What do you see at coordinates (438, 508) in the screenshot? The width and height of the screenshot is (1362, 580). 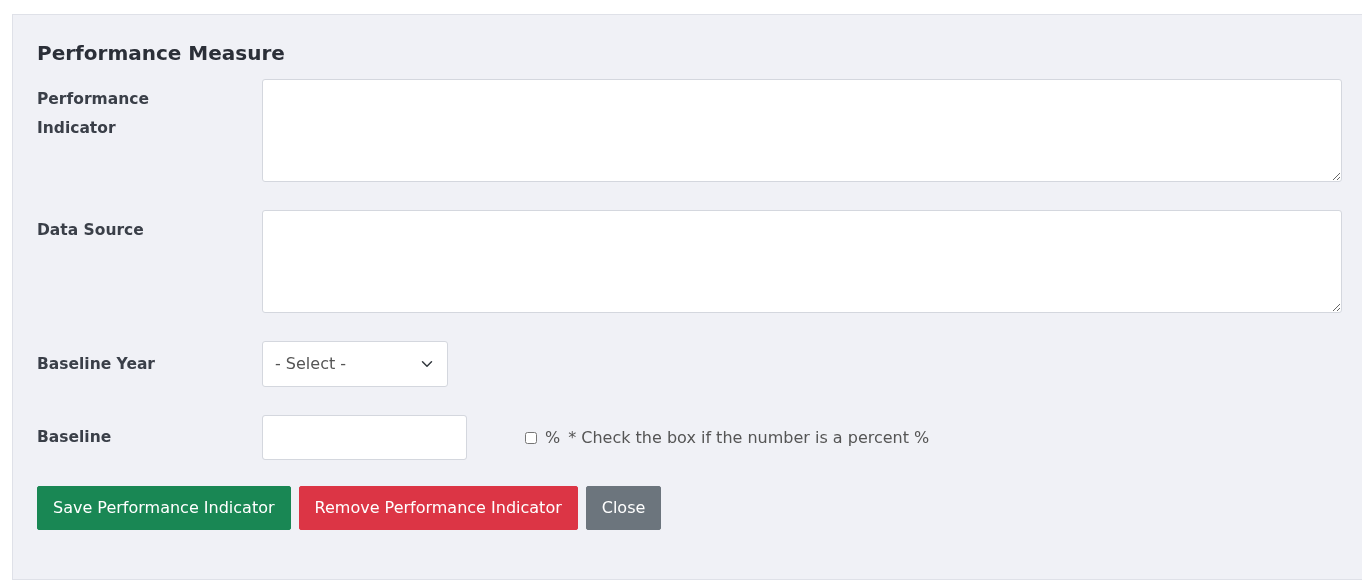 I see `remove-button: Remove Performance Indicator` at bounding box center [438, 508].